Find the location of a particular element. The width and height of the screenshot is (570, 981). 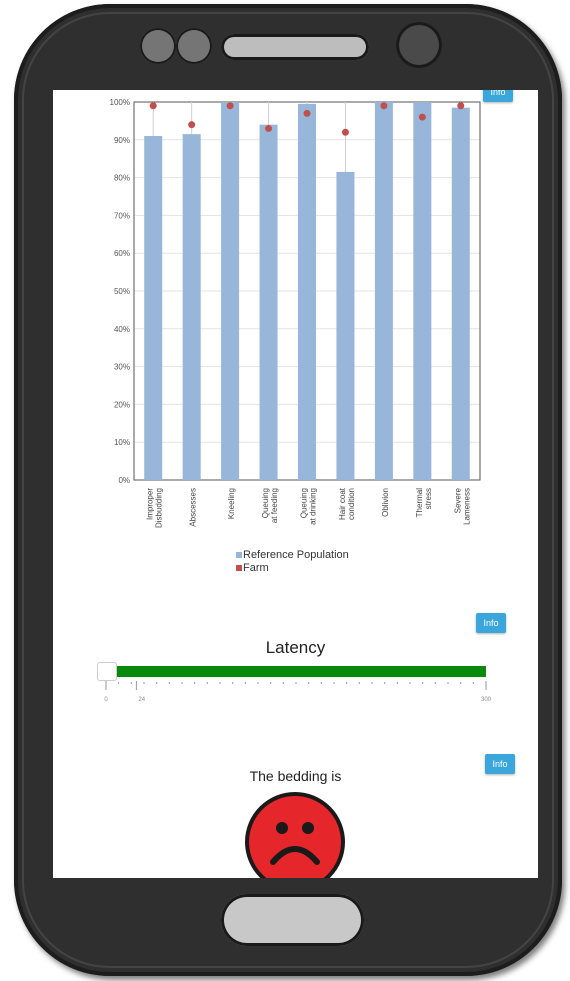

x-tick-label-line: Kneeling is located at coordinates (231, 503).